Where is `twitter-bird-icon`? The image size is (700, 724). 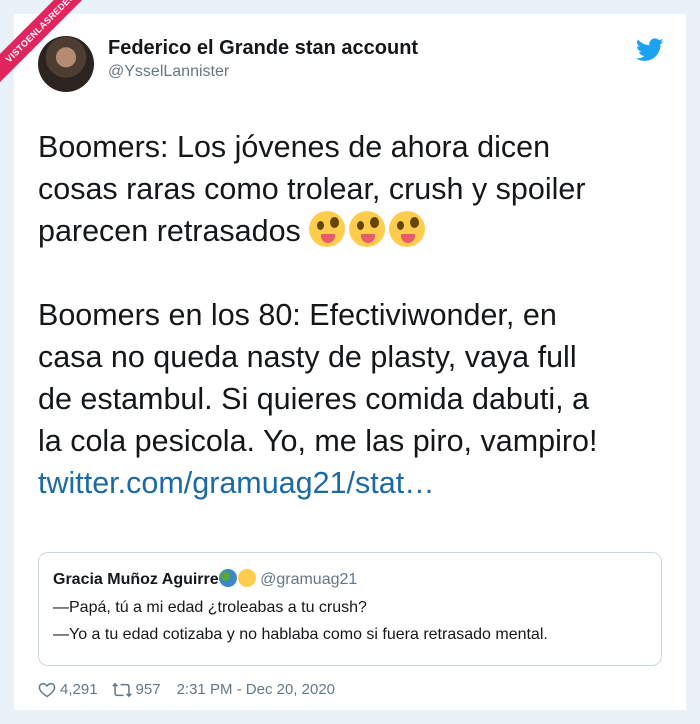 twitter-bird-icon is located at coordinates (650, 50).